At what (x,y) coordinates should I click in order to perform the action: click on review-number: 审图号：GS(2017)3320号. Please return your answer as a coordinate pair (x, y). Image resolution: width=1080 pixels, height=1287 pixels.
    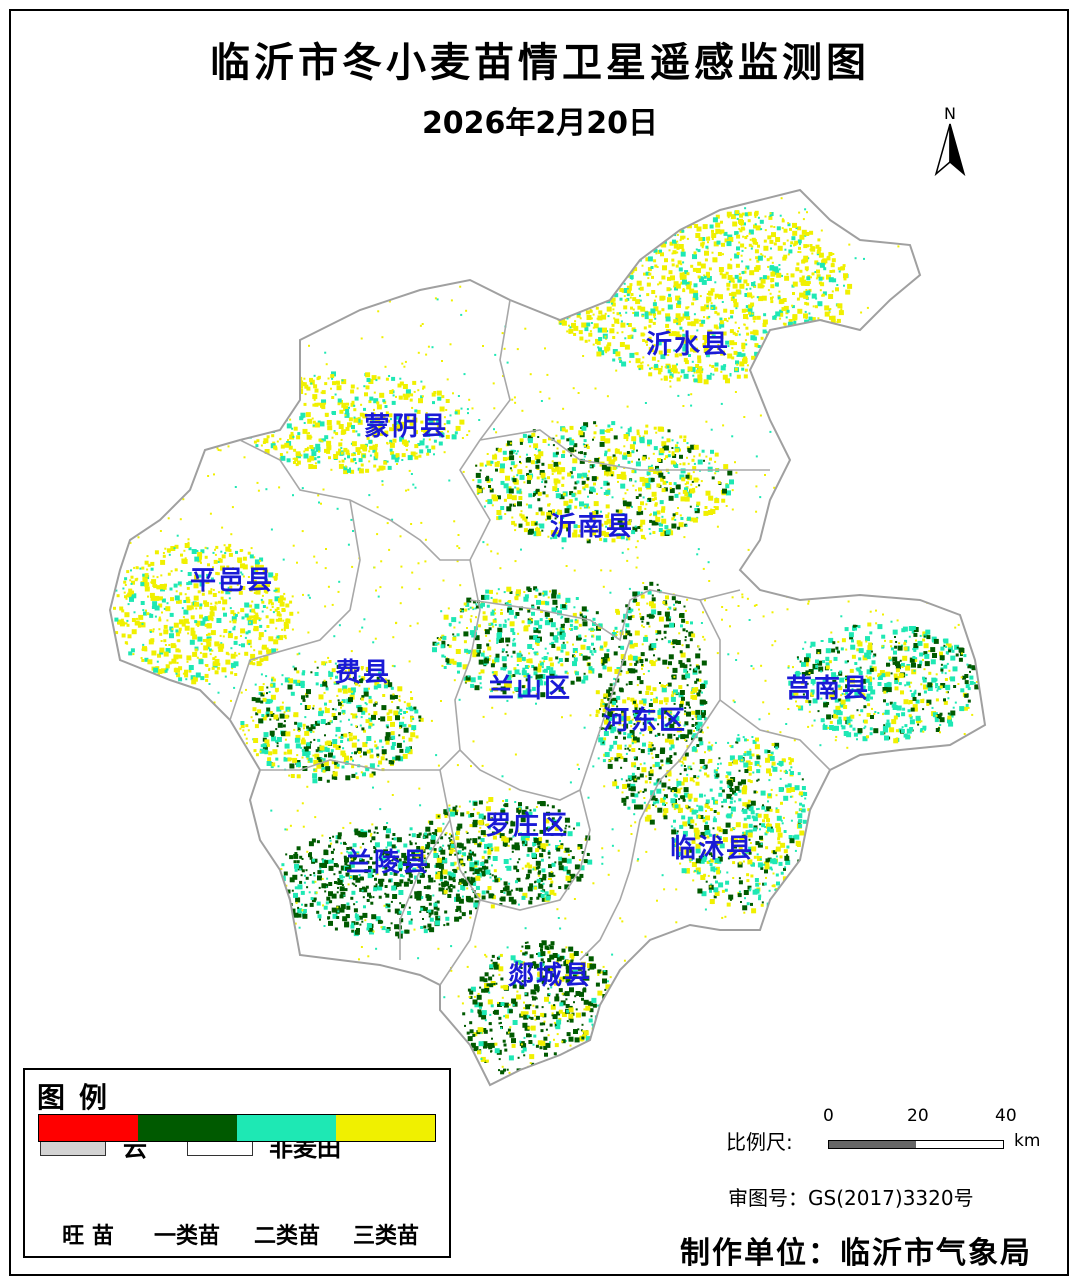
    Looking at the image, I should click on (851, 1198).